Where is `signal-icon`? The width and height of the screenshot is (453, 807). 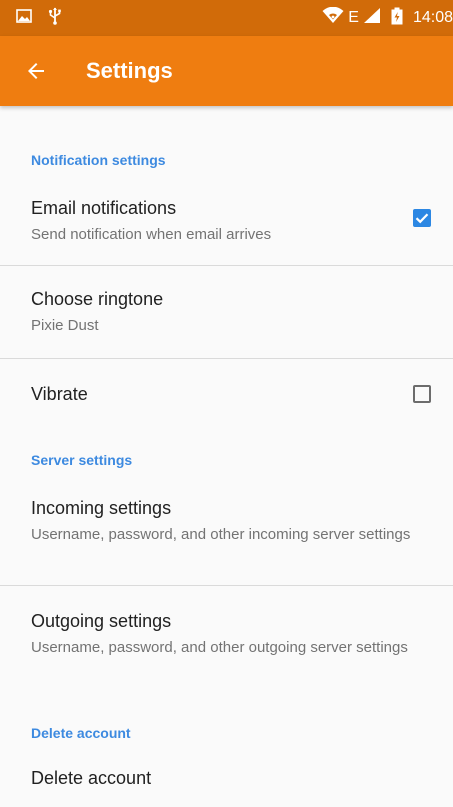
signal-icon is located at coordinates (372, 18).